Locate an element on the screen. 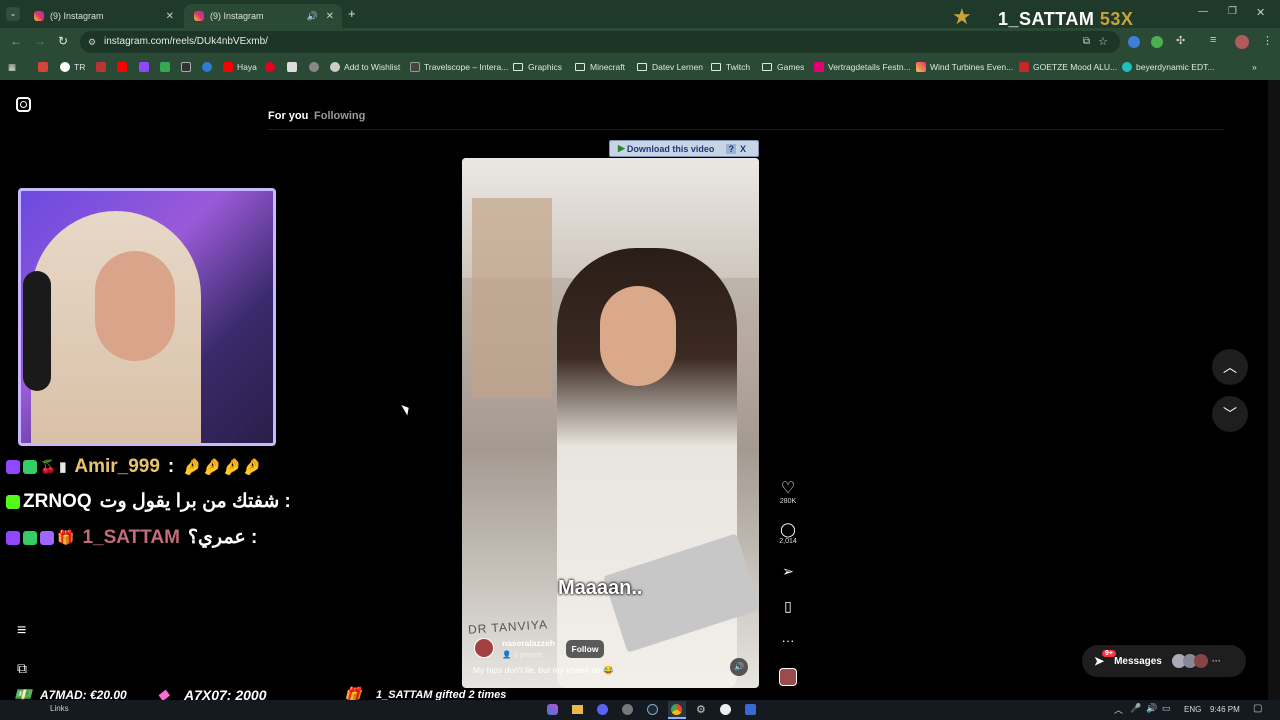  url-text: instagram.com/reels/DUk4nbVExmb/ is located at coordinates (186, 41).